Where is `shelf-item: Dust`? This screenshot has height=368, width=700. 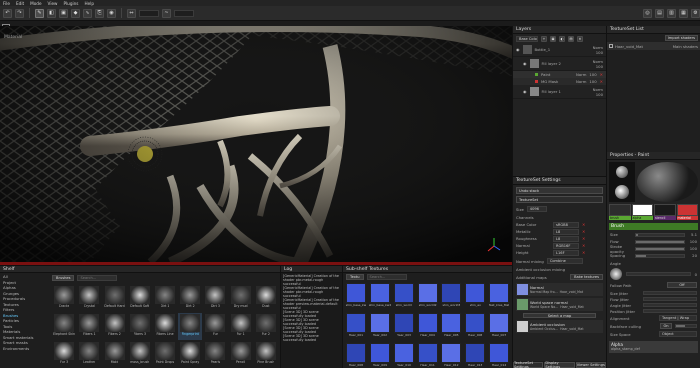 shelf-item: Dust is located at coordinates (265, 298).